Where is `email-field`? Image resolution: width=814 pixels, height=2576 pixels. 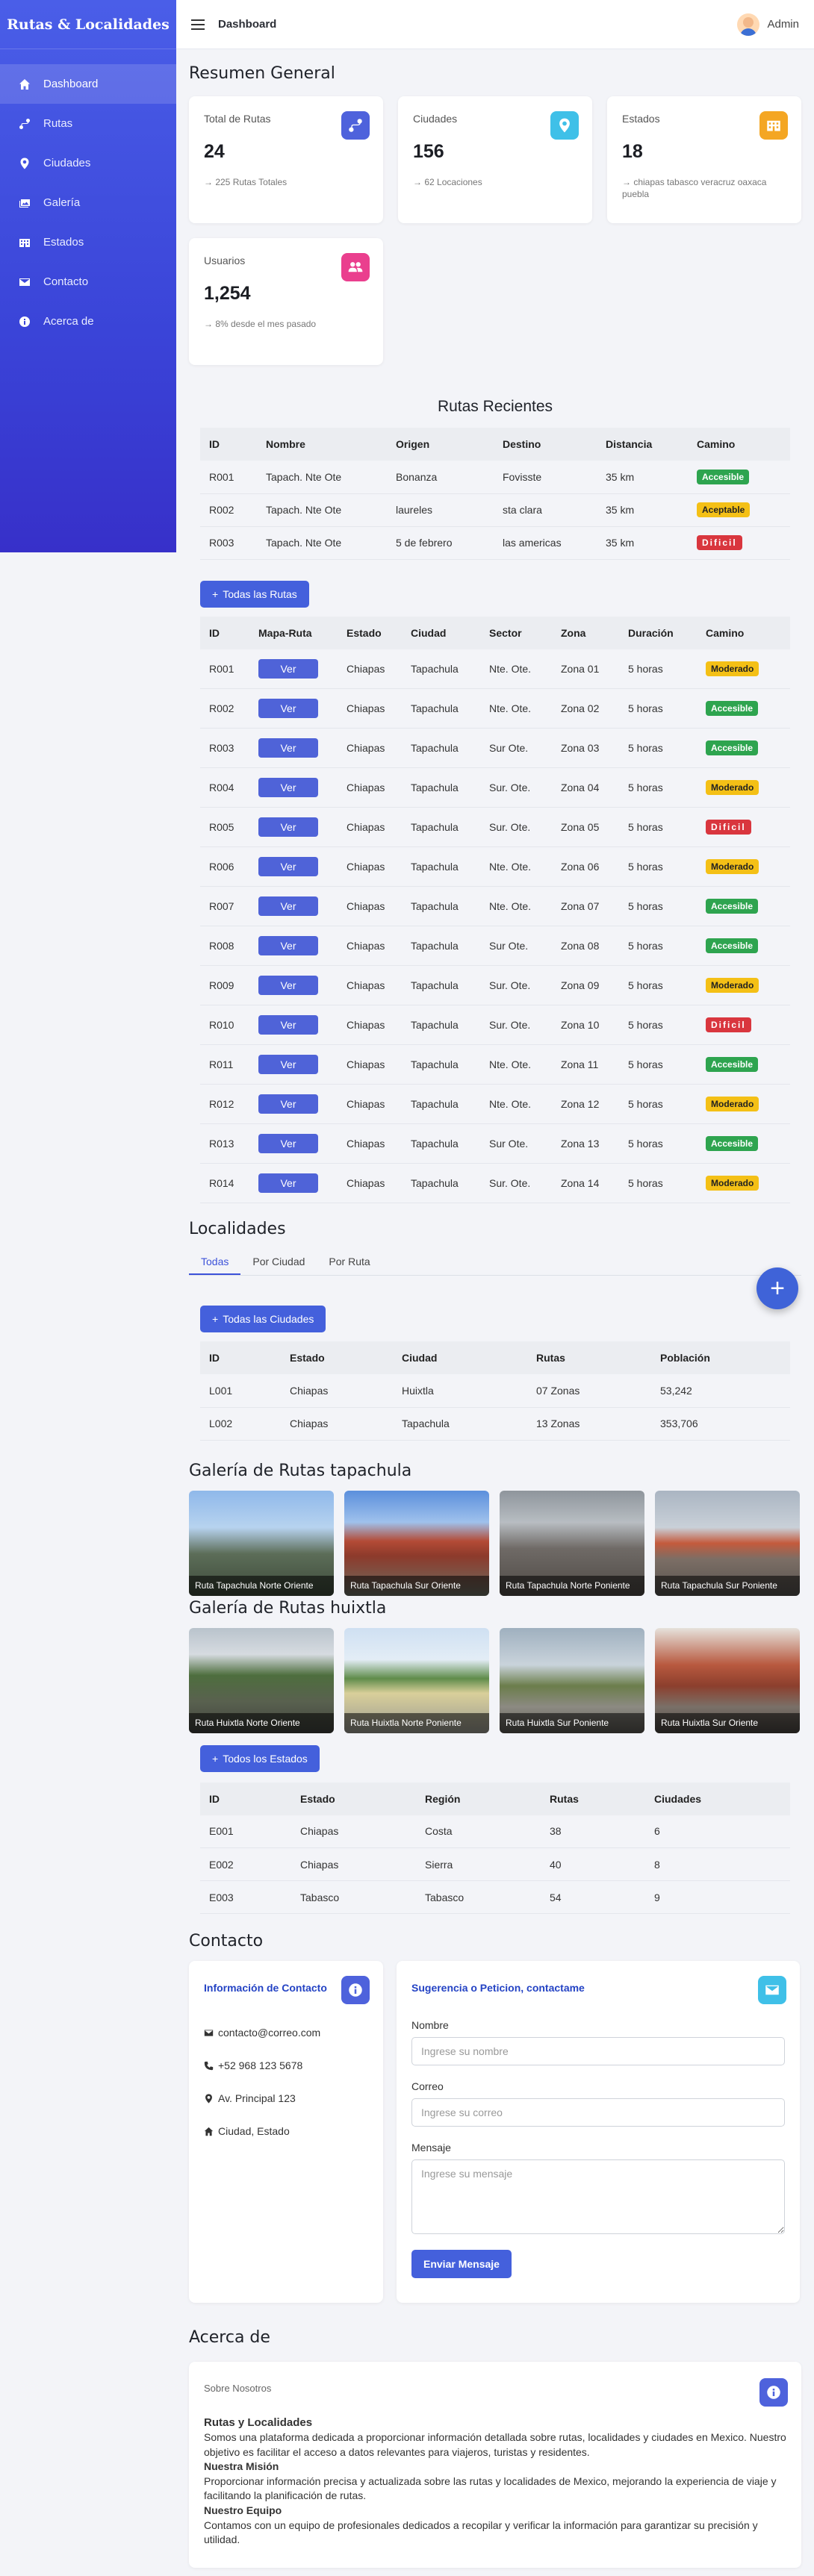 email-field is located at coordinates (598, 2112).